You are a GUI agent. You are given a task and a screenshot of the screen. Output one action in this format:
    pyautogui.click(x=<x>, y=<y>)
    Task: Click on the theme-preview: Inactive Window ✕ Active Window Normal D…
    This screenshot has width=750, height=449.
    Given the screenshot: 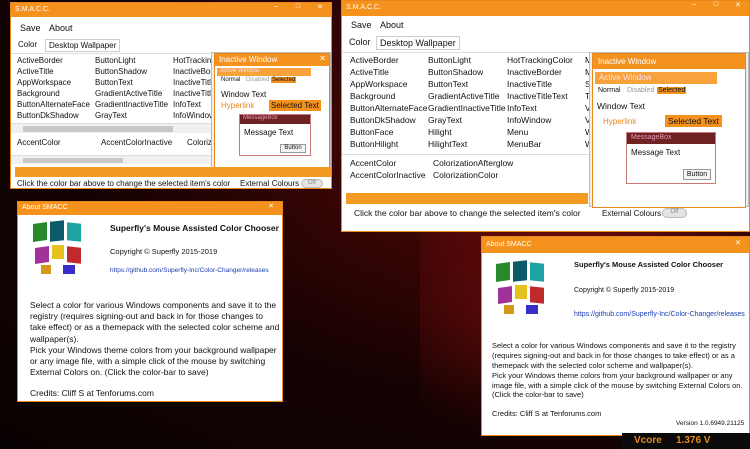 What is the action you would take?
    pyautogui.click(x=271, y=111)
    